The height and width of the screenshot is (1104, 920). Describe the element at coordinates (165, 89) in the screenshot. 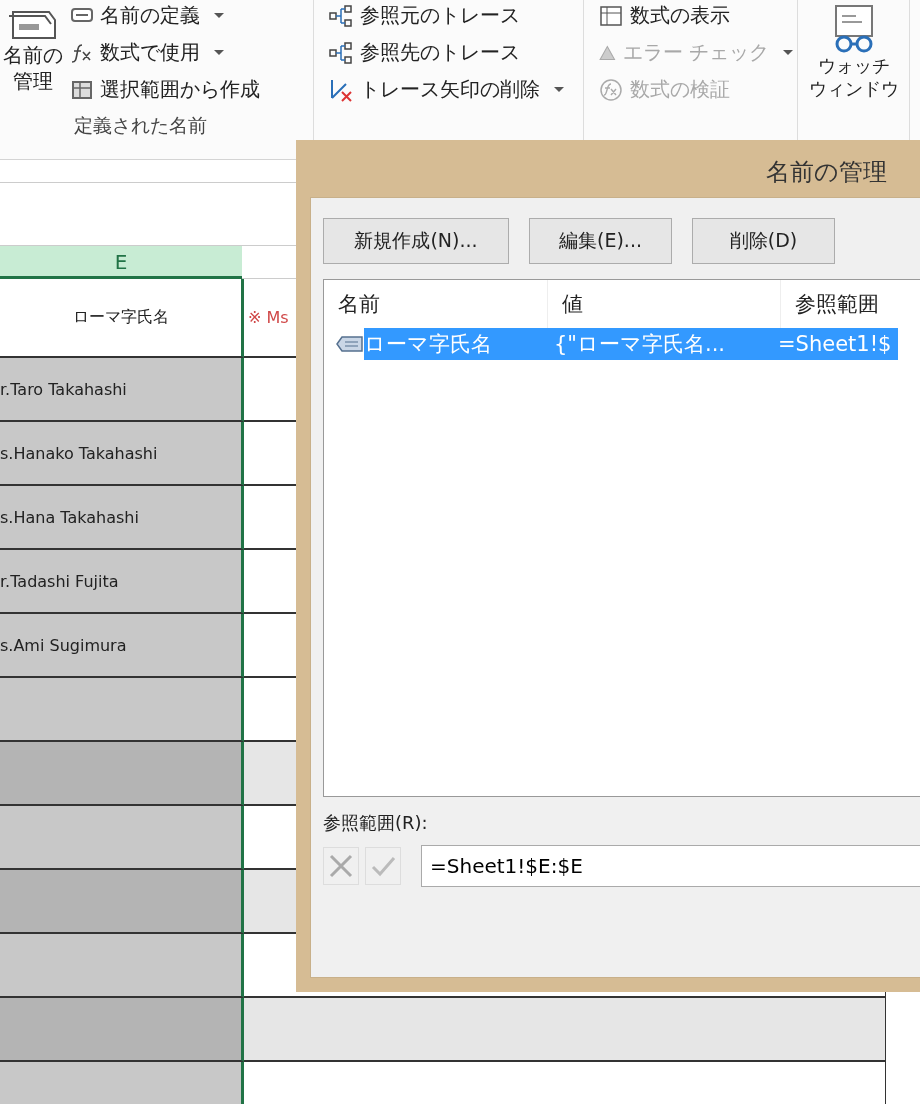

I see `ribbon-button: 選択範囲から作成` at that location.